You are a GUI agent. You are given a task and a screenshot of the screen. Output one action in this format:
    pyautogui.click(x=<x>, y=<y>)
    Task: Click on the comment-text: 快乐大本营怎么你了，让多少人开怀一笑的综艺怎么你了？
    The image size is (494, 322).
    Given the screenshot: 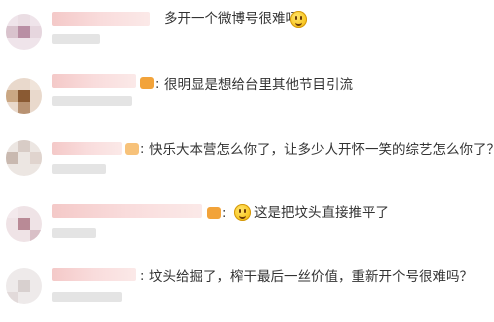 What is the action you would take?
    pyautogui.click(x=321, y=150)
    